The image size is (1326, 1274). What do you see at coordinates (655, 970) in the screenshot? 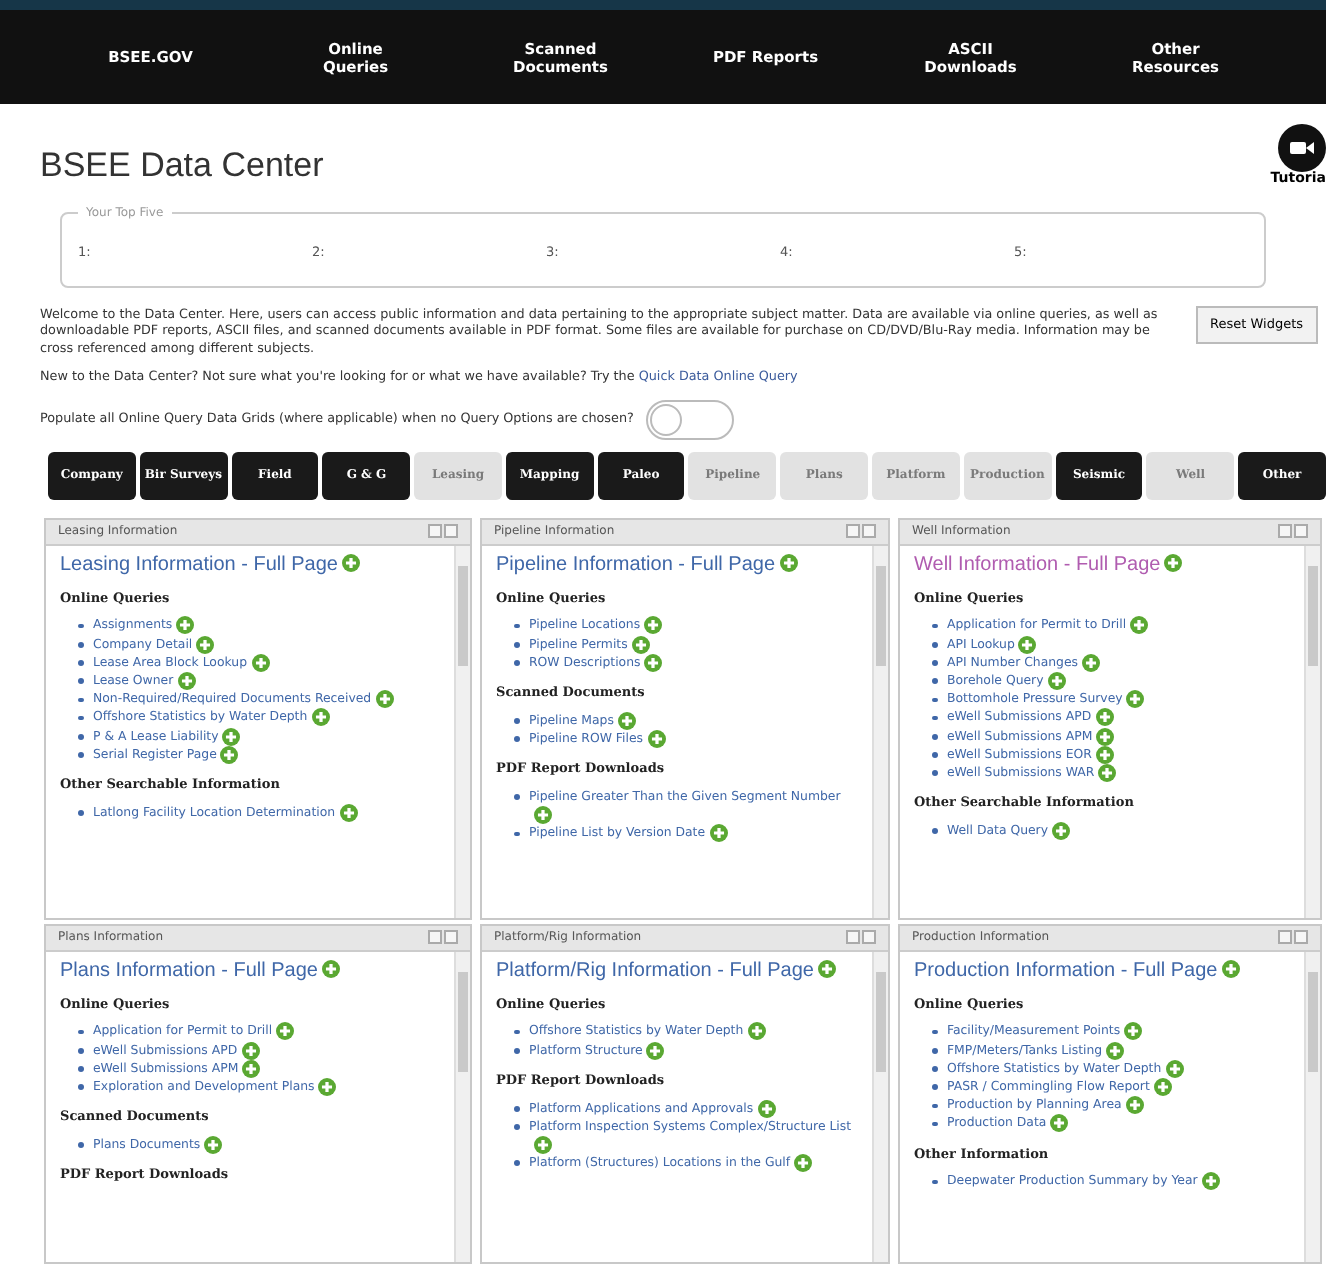
I see `full-page-link: Platform/Rig Information - Full Page` at bounding box center [655, 970].